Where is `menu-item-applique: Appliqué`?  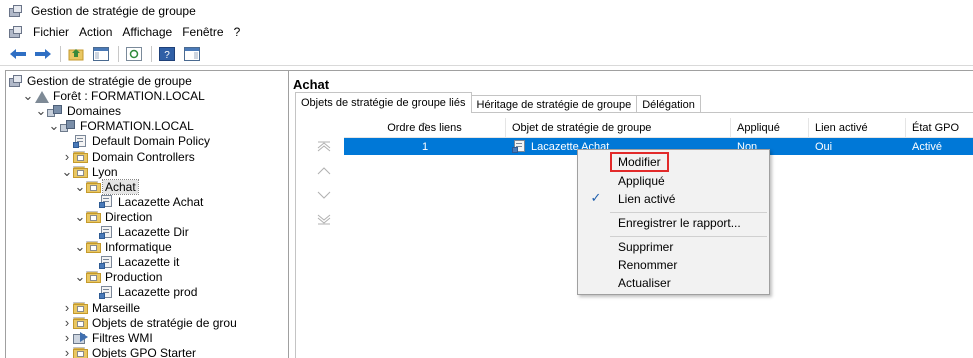 menu-item-applique: Appliqué is located at coordinates (641, 181).